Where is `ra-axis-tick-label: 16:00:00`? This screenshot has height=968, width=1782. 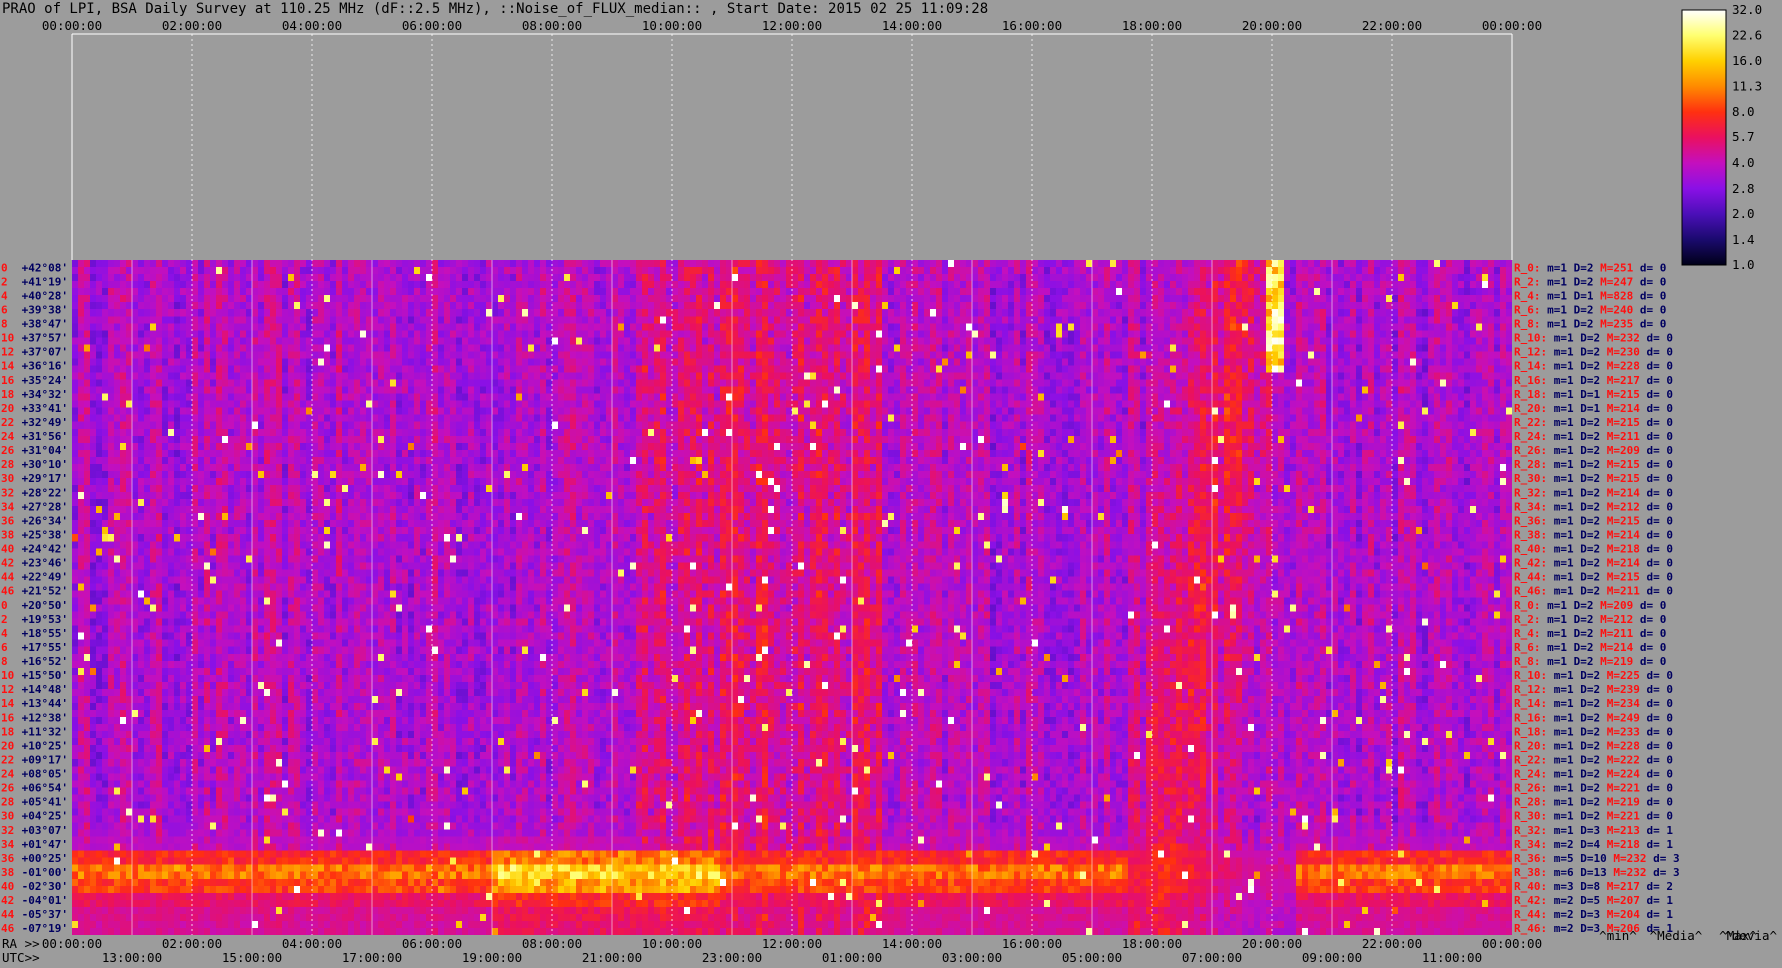 ra-axis-tick-label: 16:00:00 is located at coordinates (1032, 943).